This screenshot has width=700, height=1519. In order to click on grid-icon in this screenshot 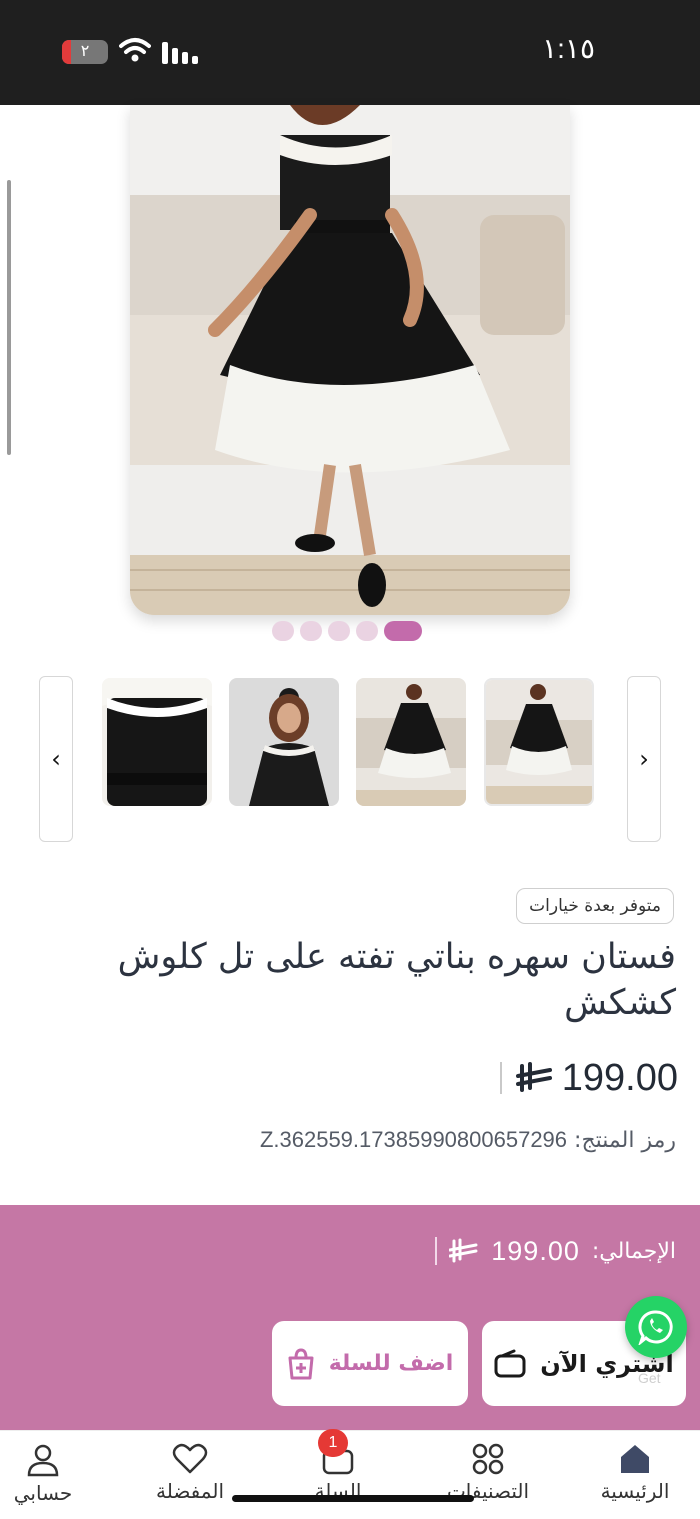, I will do `click(488, 1459)`.